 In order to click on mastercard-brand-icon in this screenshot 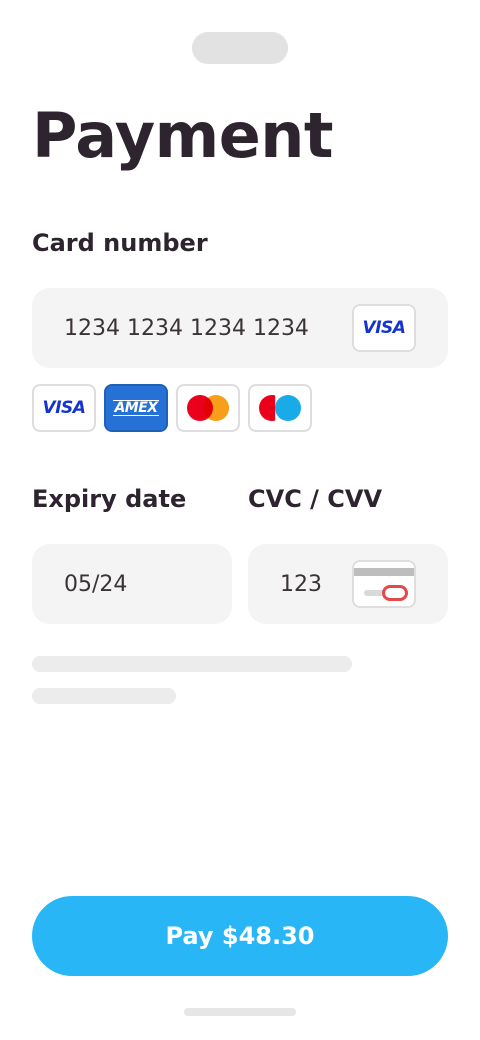, I will do `click(208, 408)`.